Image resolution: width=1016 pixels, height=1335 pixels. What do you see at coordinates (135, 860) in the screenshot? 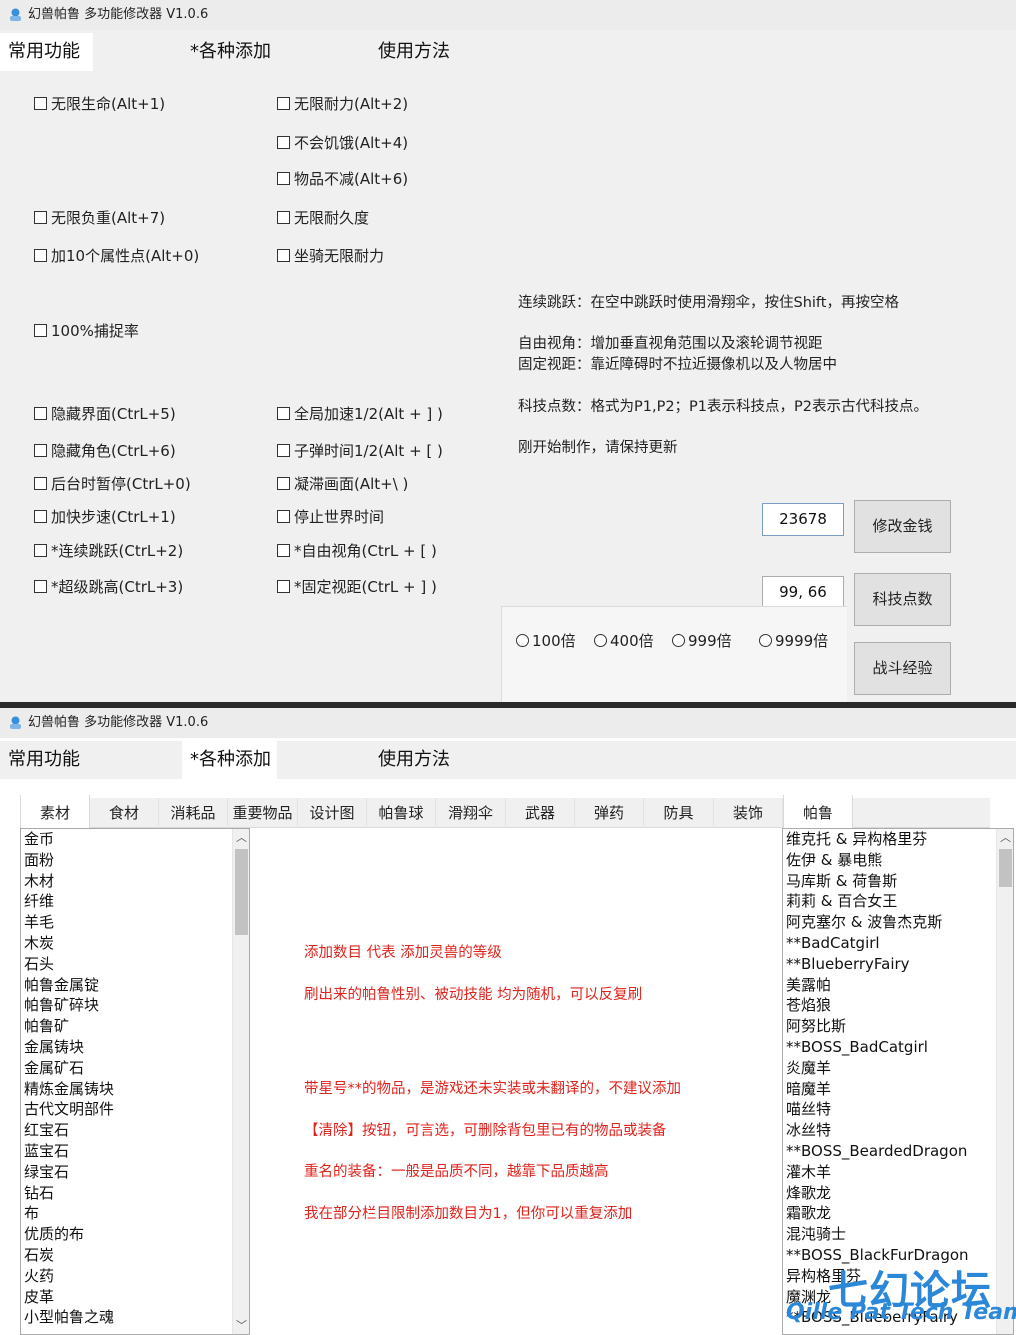
I see `list-item: 面粉` at bounding box center [135, 860].